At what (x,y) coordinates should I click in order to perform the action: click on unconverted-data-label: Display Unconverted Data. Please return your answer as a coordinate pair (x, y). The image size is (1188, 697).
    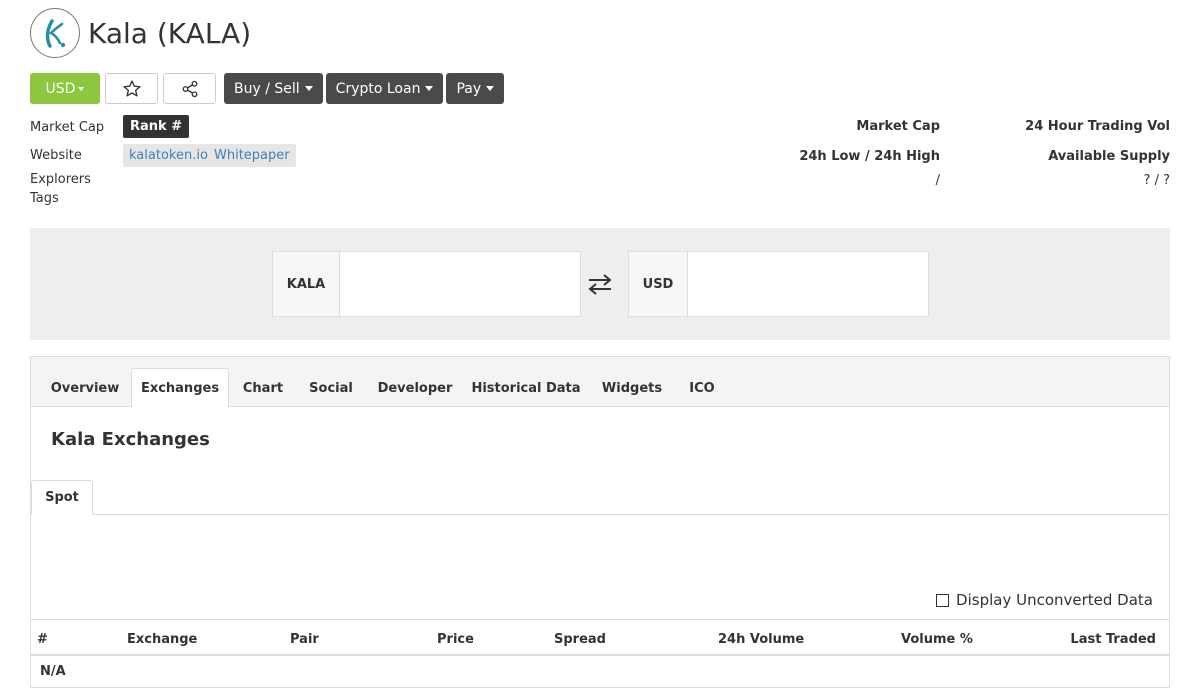
    Looking at the image, I should click on (1054, 600).